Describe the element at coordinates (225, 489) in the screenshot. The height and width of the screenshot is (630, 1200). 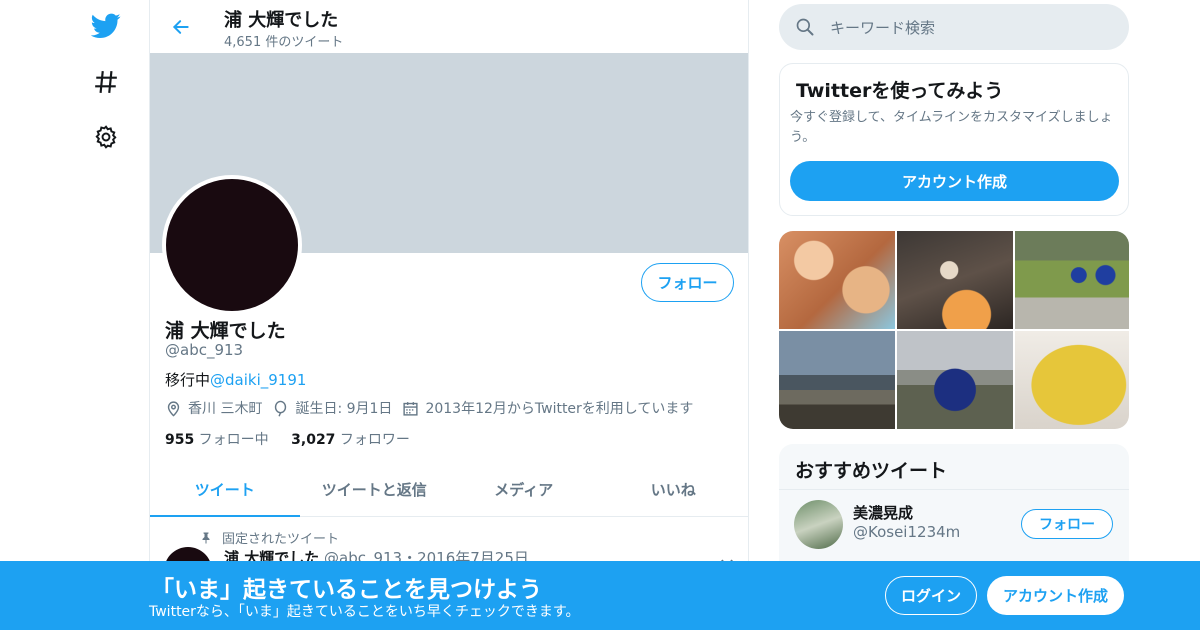
I see `tab-tweets: ツイート` at that location.